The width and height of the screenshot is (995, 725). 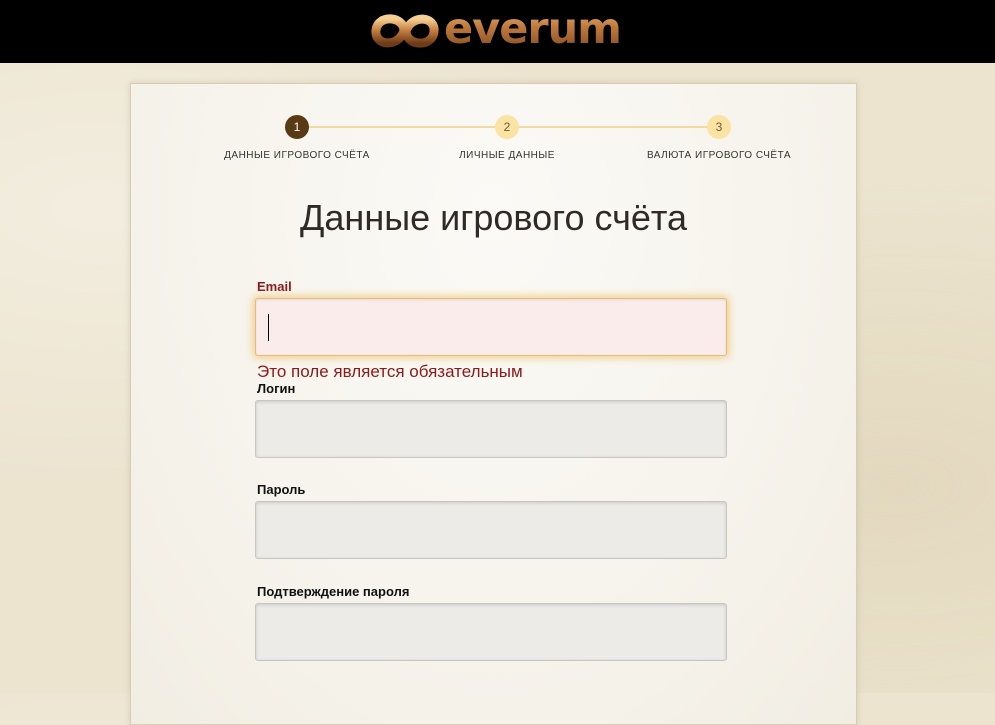 What do you see at coordinates (390, 371) in the screenshot?
I see `email-error-message: Это поле является обязательным` at bounding box center [390, 371].